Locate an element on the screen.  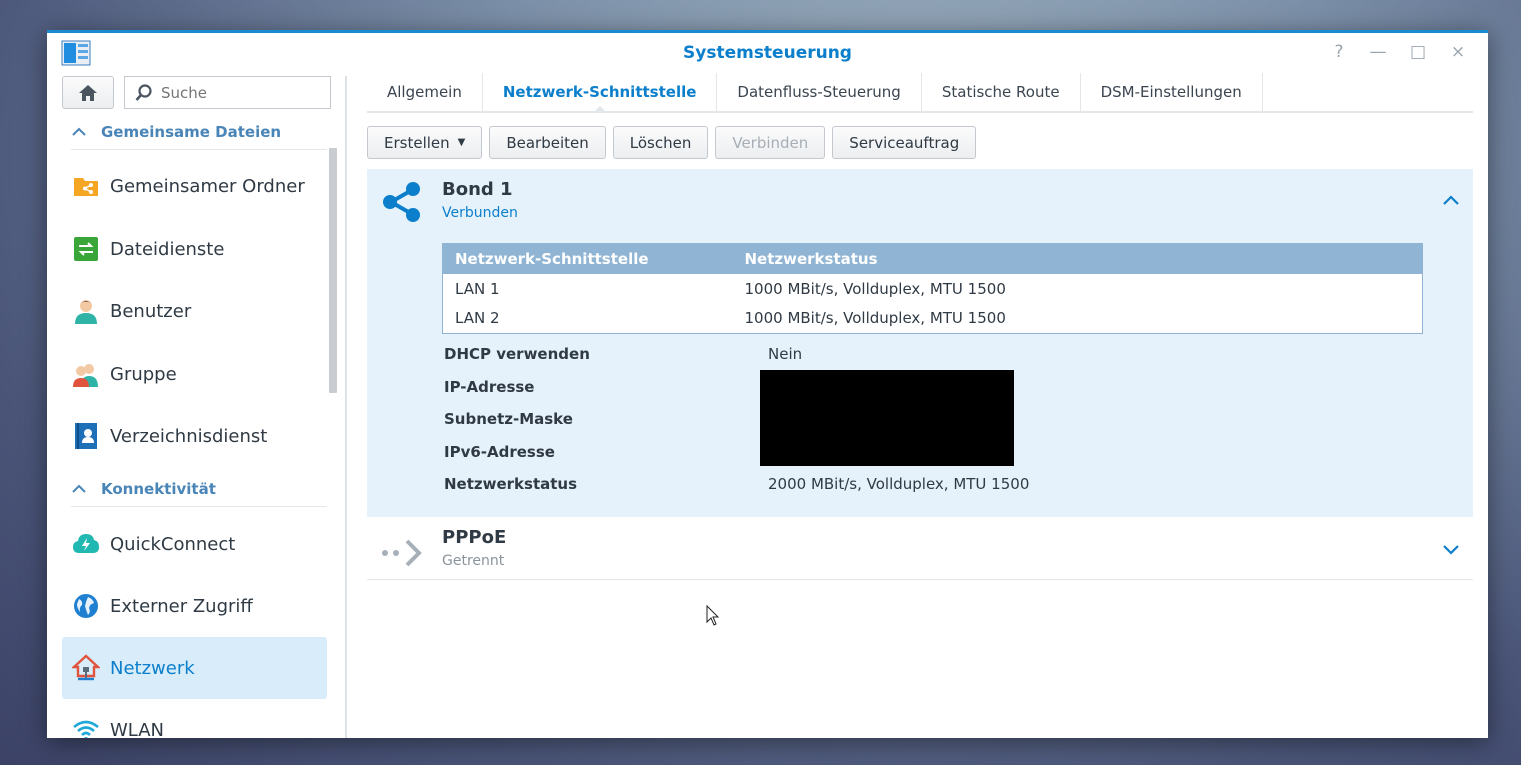
service-request-button: Serviceauftrag is located at coordinates (904, 142).